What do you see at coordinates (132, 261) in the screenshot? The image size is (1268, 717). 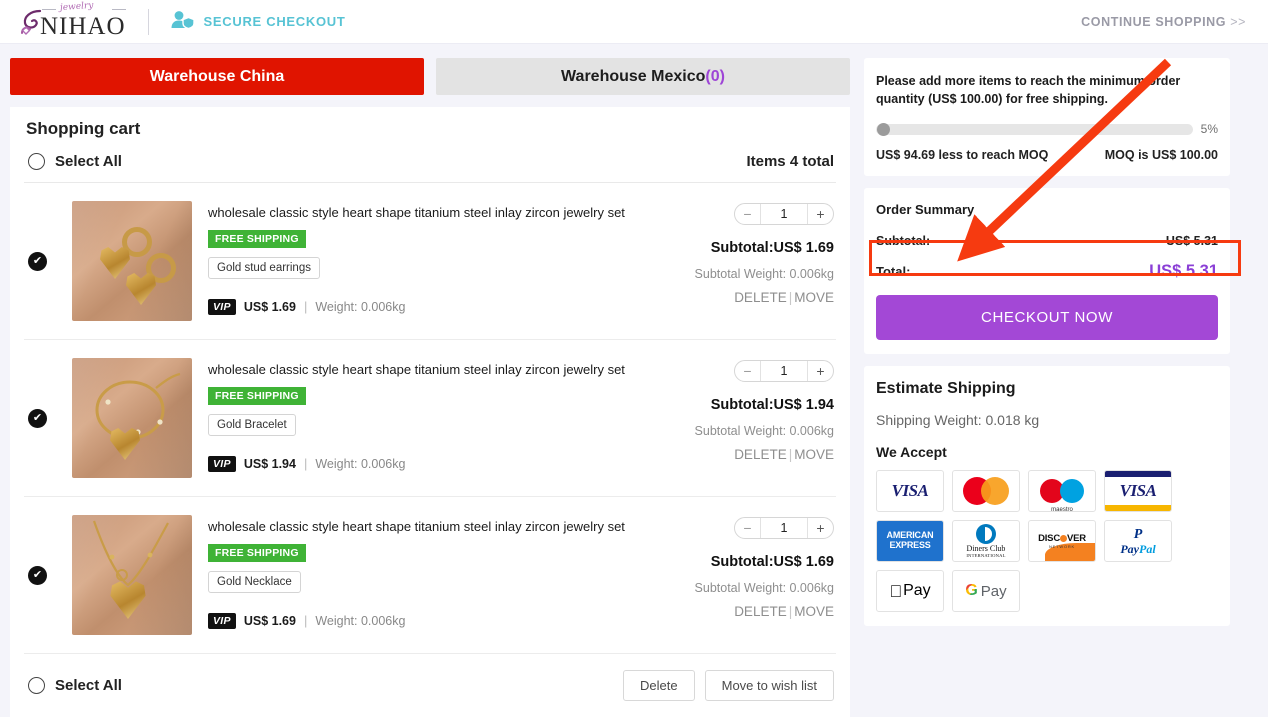 I see `product-thumbnail-earrings` at bounding box center [132, 261].